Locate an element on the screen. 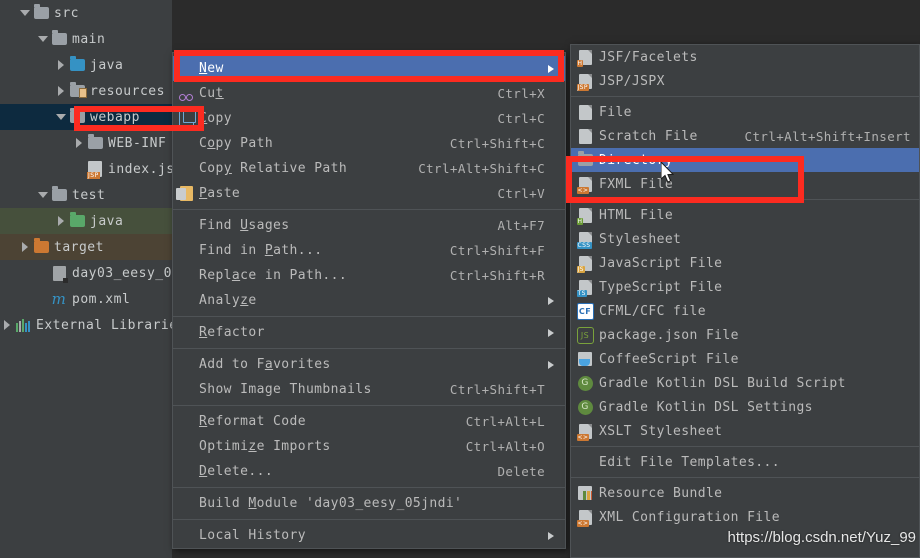  submenu-item: JS package.json File is located at coordinates (745, 335).